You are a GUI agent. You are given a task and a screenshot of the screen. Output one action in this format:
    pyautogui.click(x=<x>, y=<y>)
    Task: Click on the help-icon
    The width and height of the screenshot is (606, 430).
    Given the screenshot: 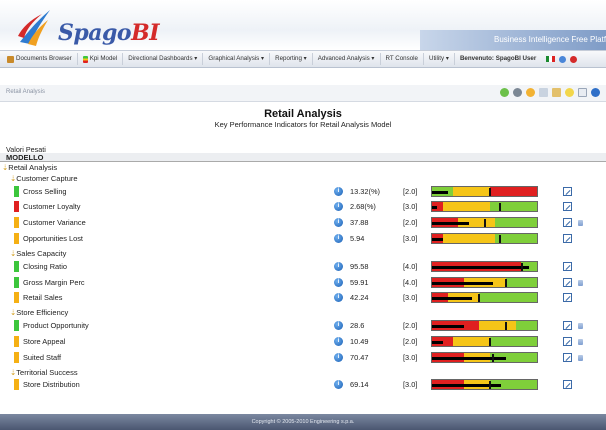 What is the action you would take?
    pyautogui.click(x=563, y=59)
    